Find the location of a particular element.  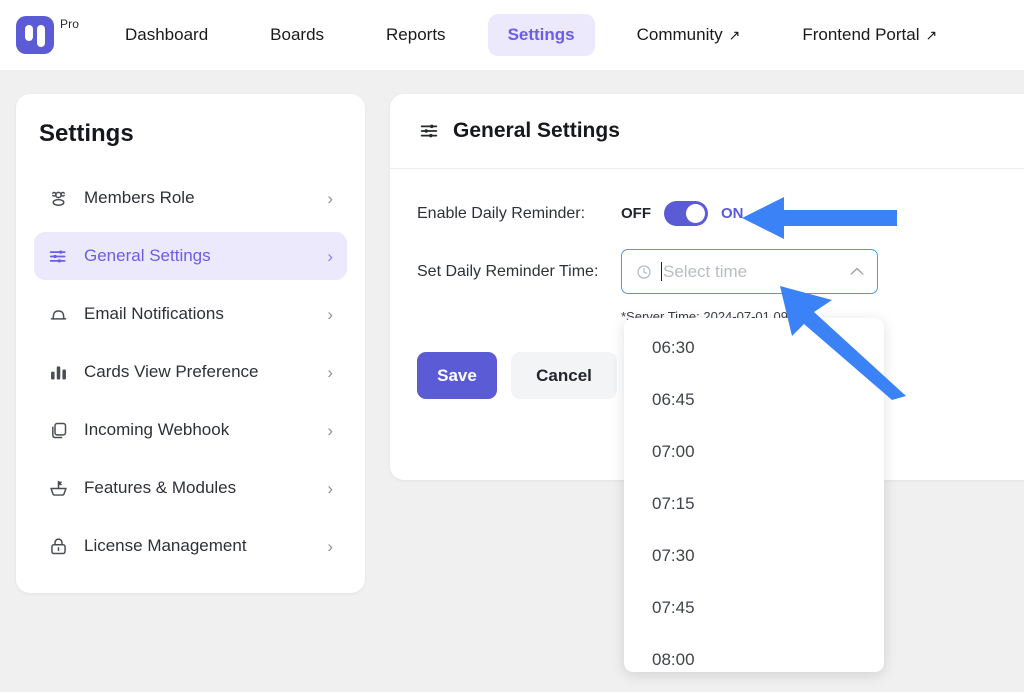

nav-item-label: Reports is located at coordinates (416, 34).